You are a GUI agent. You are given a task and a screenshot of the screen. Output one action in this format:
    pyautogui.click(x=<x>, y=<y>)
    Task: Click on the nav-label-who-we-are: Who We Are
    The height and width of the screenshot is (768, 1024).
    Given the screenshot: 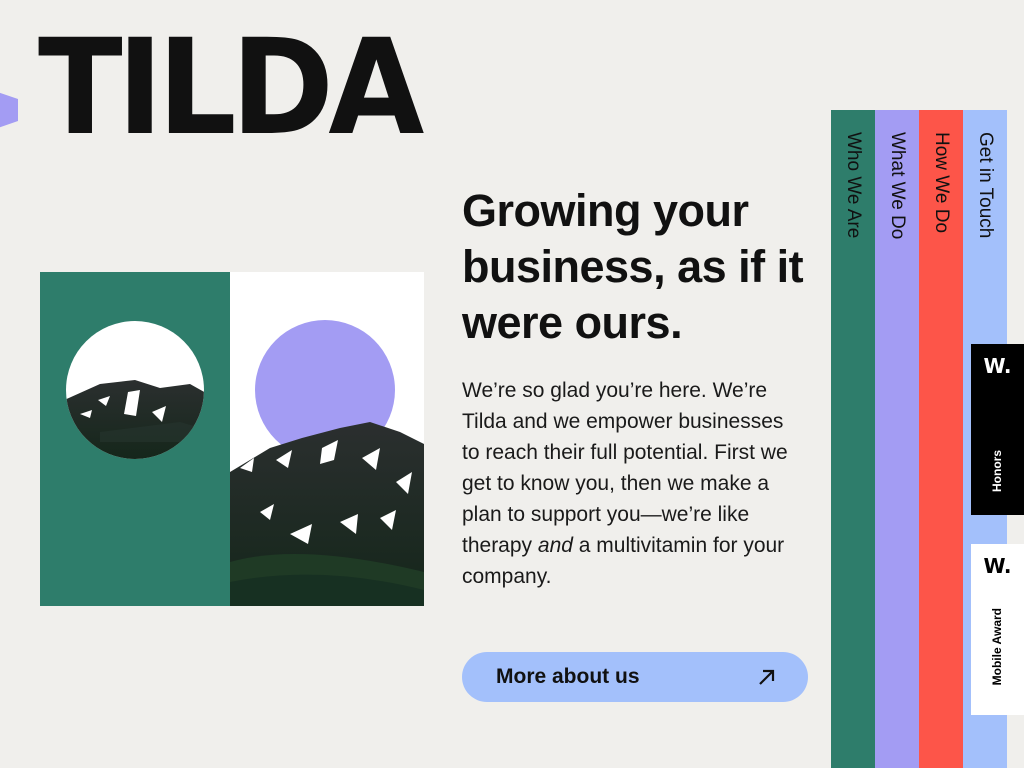 What is the action you would take?
    pyautogui.click(x=853, y=185)
    